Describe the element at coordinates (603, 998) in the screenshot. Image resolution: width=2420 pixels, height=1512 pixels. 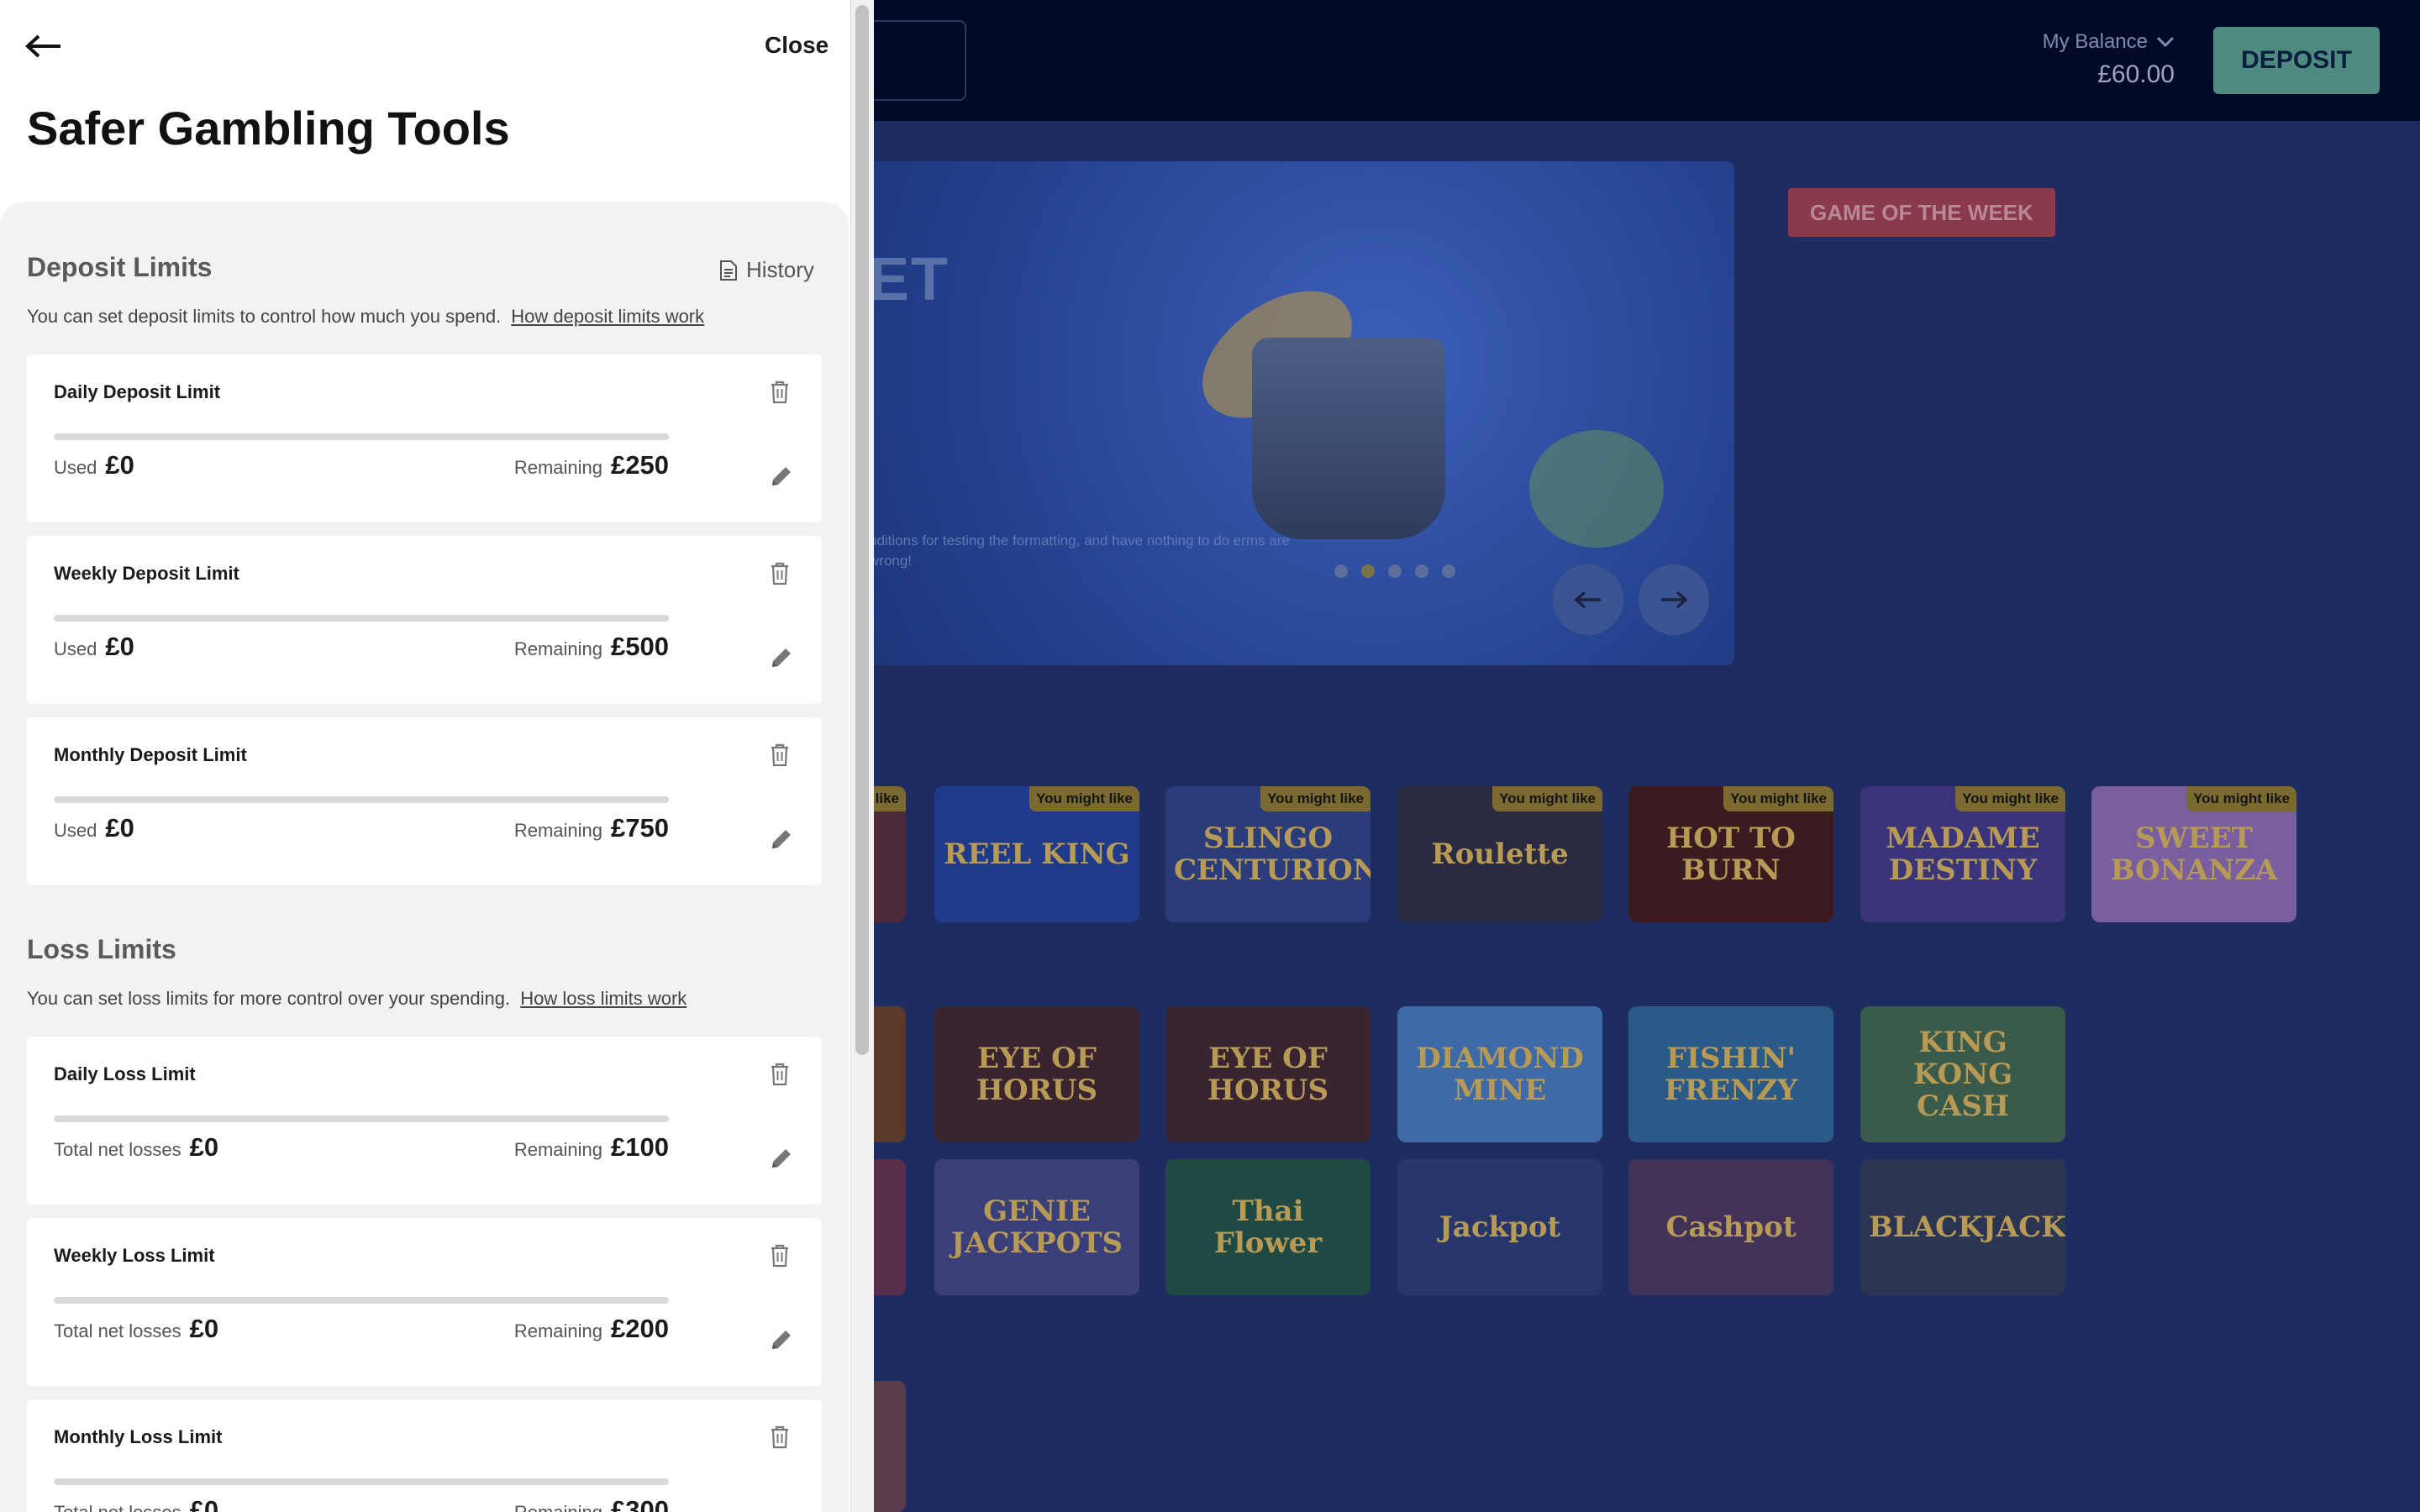
I see `how-loss-limits-work-link: How loss limits work` at that location.